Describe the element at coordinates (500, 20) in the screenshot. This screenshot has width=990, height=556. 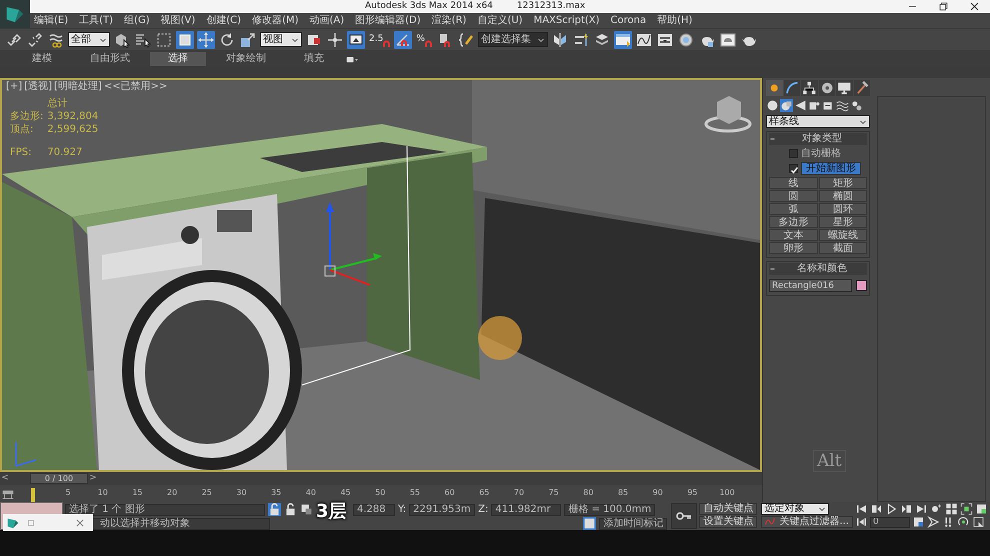
I see `menu-item: 自定义(U)` at that location.